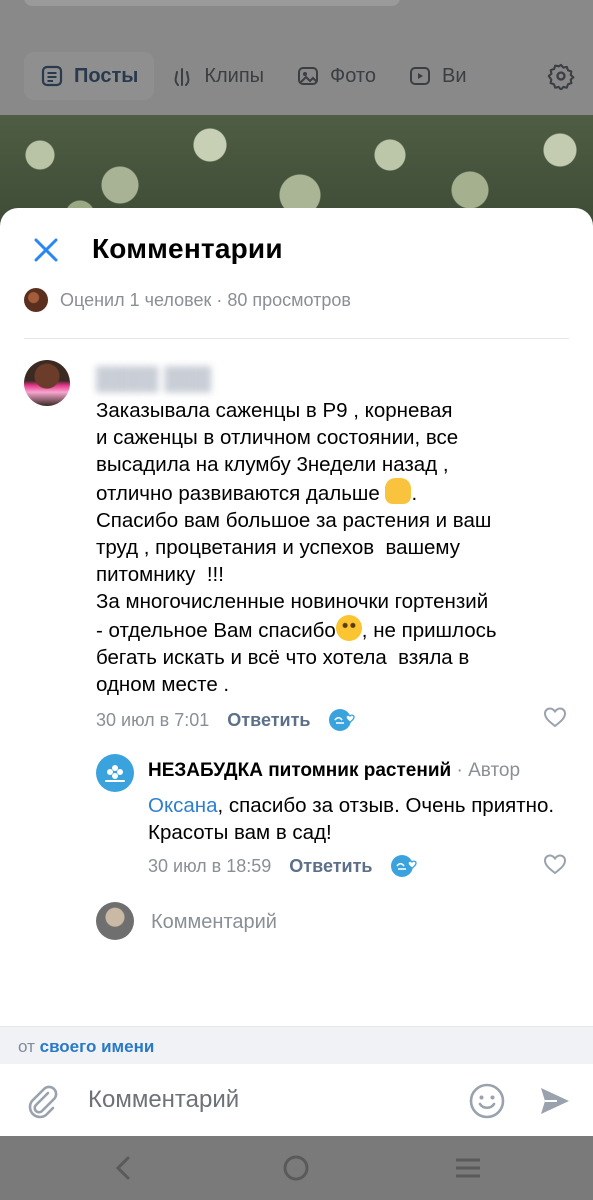 Image resolution: width=593 pixels, height=1200 pixels. What do you see at coordinates (153, 379) in the screenshot?
I see `comment-author-name-blurred: ████ ███` at bounding box center [153, 379].